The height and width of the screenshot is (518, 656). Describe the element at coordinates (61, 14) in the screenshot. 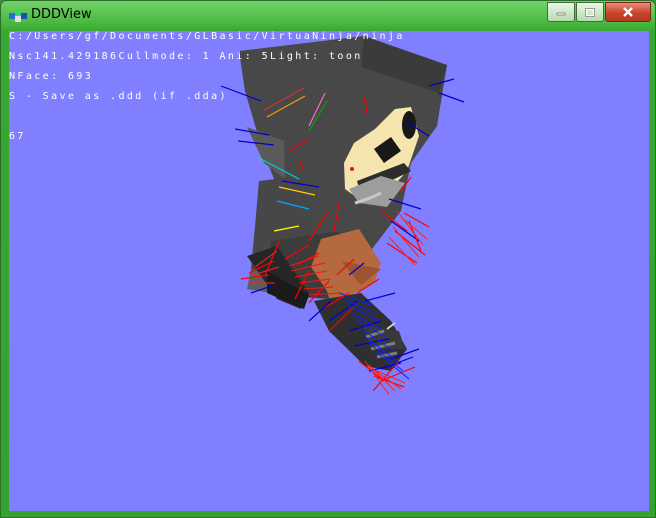

I see `window-title: DDDView` at that location.